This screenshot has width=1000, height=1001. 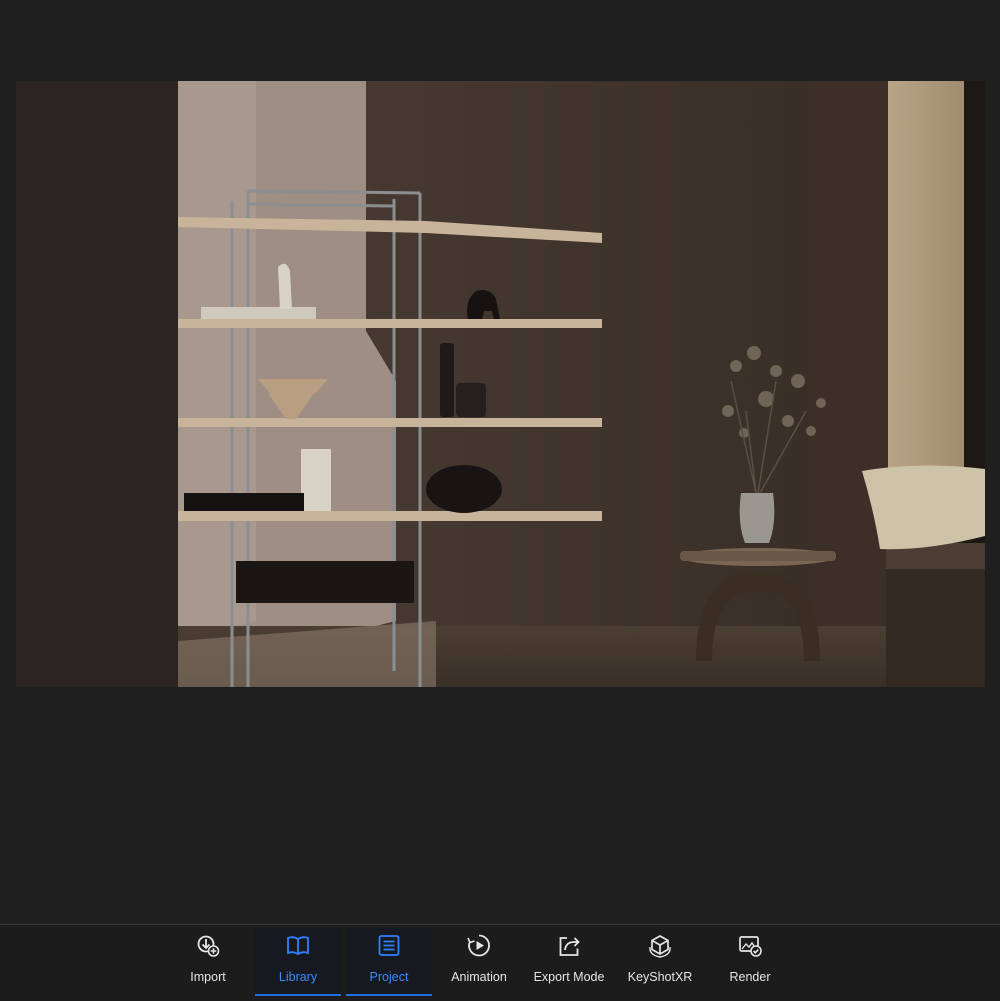 I want to click on import-icon, so click(x=208, y=946).